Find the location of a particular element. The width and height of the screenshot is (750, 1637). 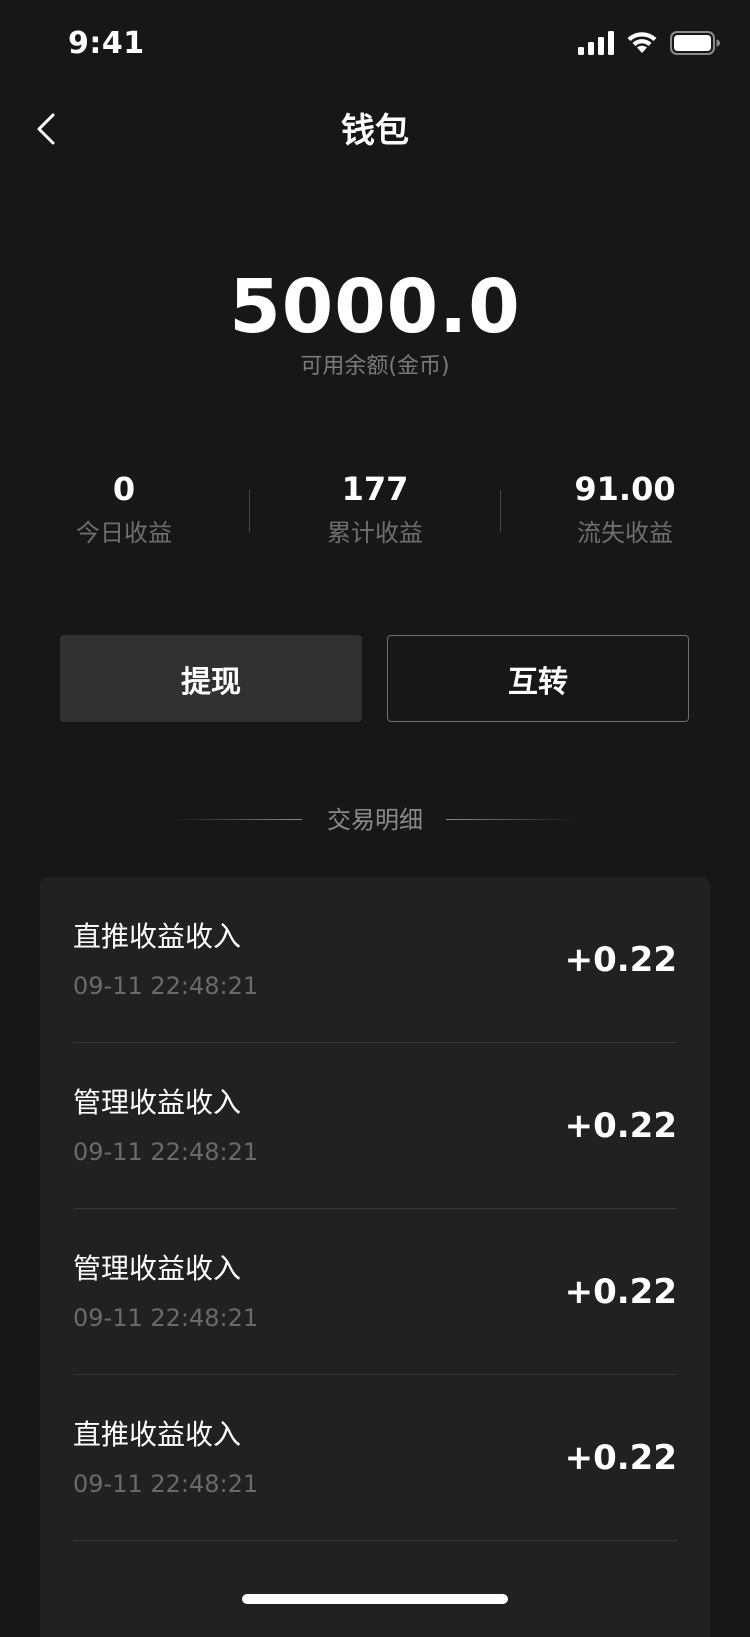

page-title: 钱包 is located at coordinates (375, 131).